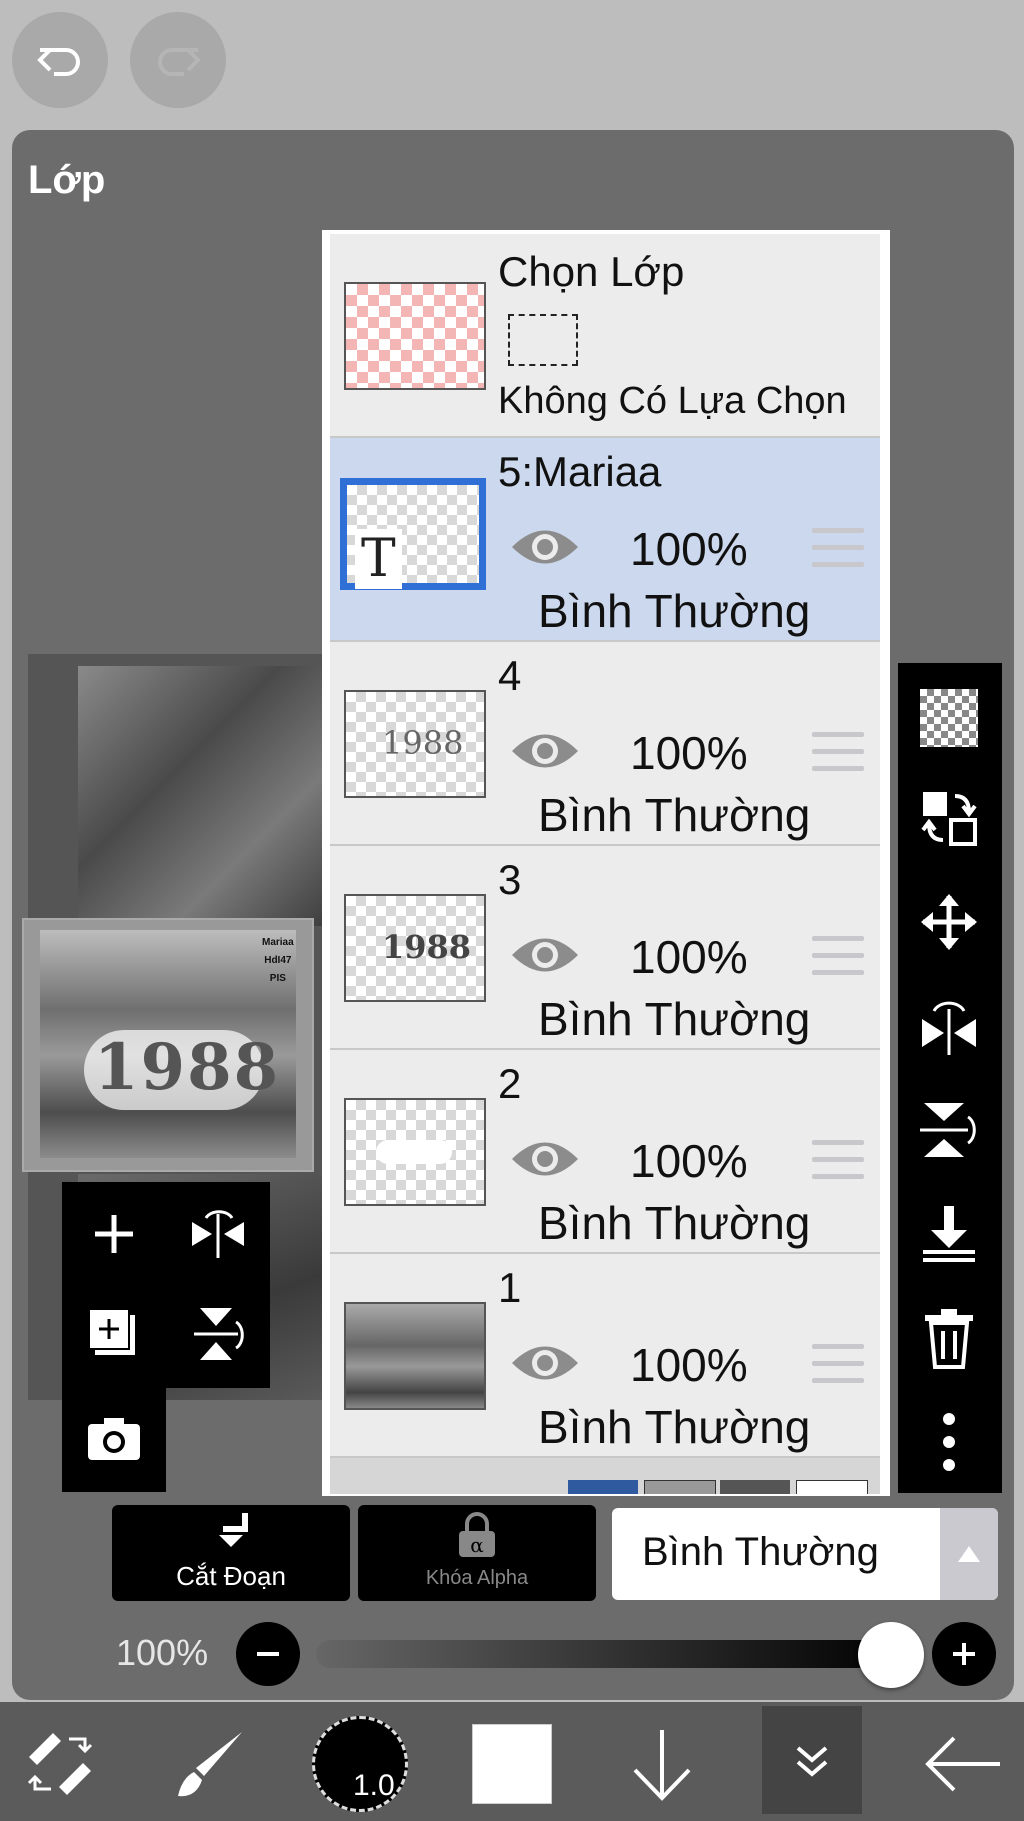 The width and height of the screenshot is (1024, 1821). What do you see at coordinates (605, 948) in the screenshot?
I see `layer-row: 1988 3 100% Bình Thường` at bounding box center [605, 948].